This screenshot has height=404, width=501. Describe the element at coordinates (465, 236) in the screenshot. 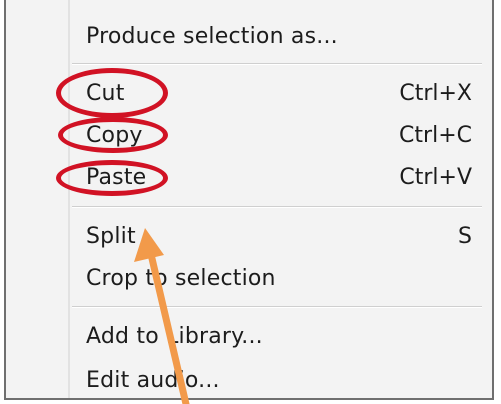

I see `menu-item-shortcut: S` at that location.